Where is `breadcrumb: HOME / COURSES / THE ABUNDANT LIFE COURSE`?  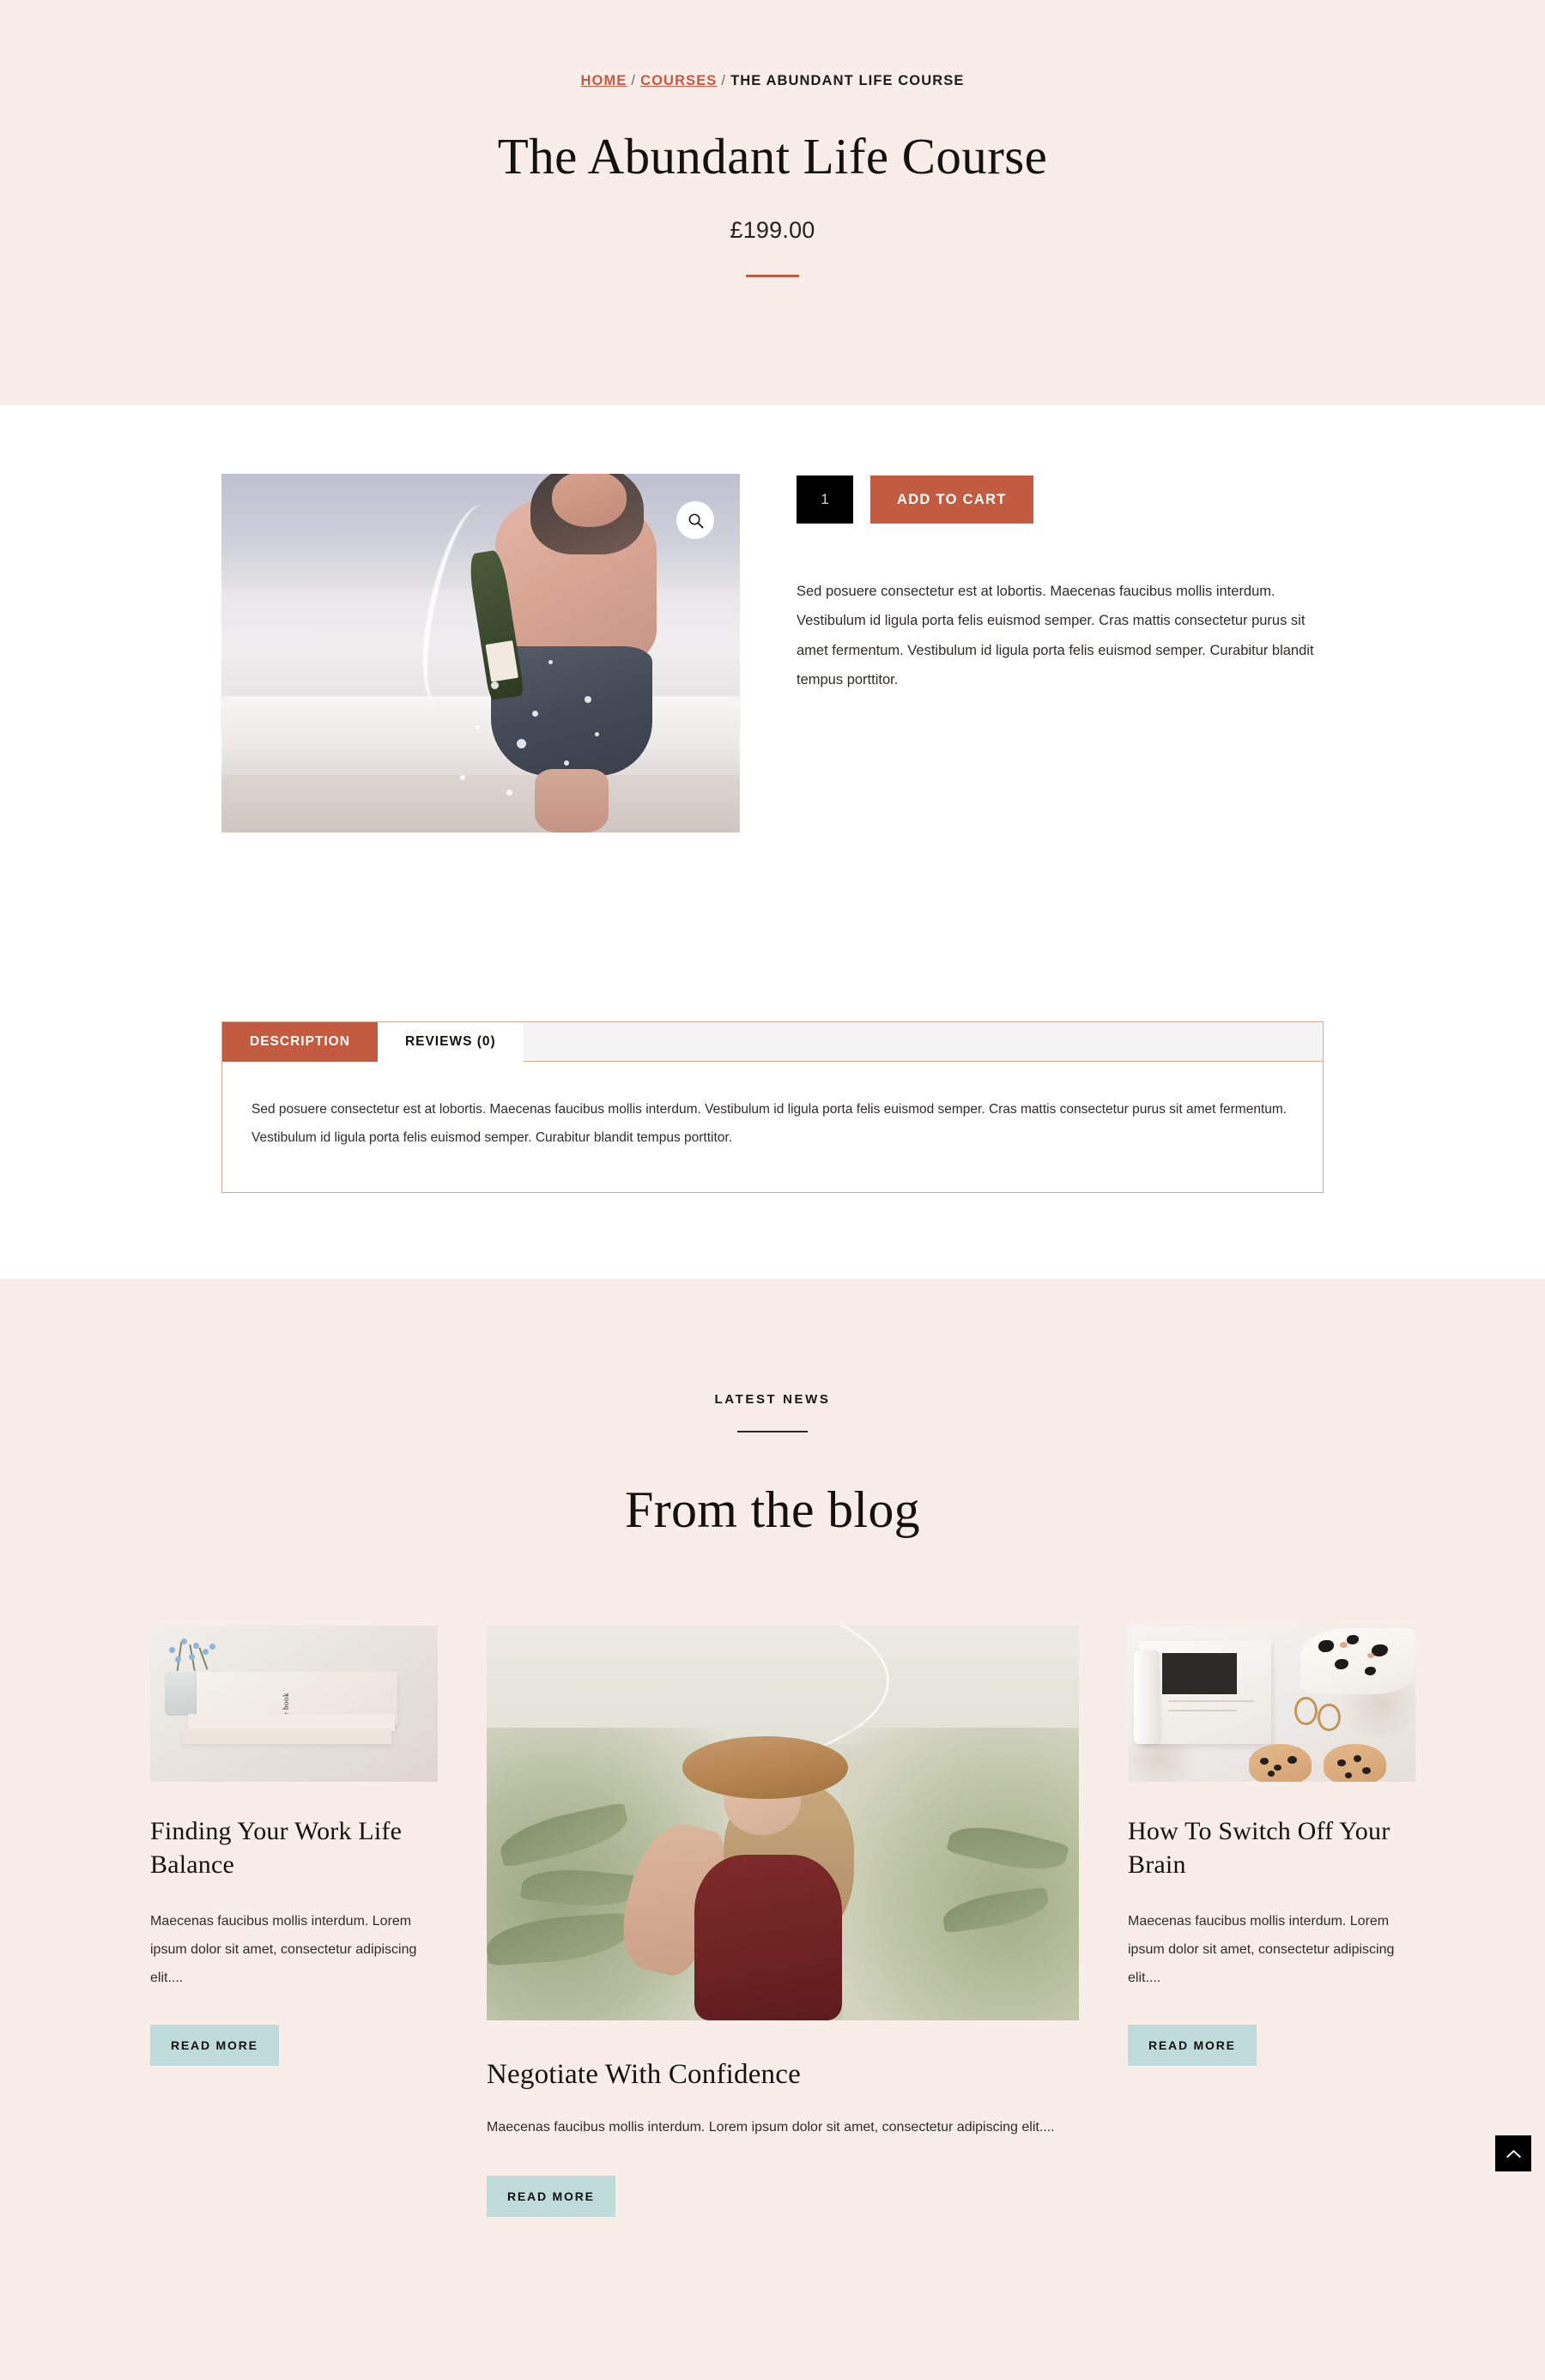 breadcrumb: HOME / COURSES / THE ABUNDANT LIFE COURSE is located at coordinates (772, 81).